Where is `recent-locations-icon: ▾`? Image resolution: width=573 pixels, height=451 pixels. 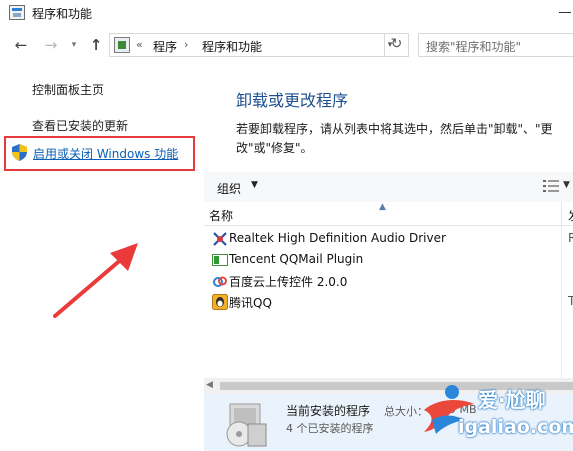
recent-locations-icon: ▾ is located at coordinates (74, 45).